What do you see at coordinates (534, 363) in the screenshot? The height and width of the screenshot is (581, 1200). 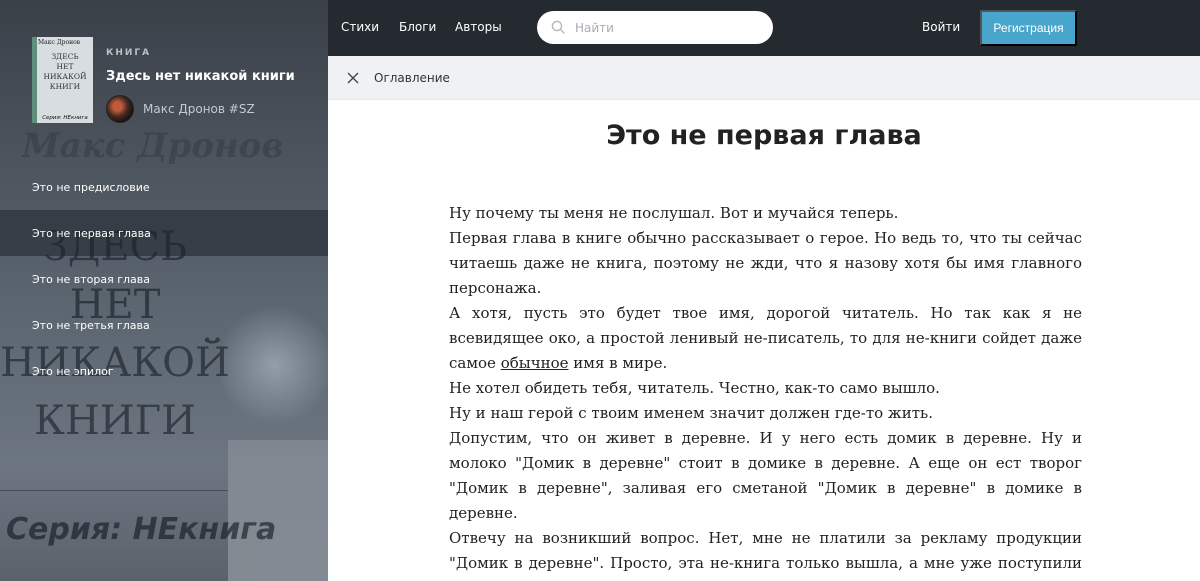 I see `underlined-word: обычное` at bounding box center [534, 363].